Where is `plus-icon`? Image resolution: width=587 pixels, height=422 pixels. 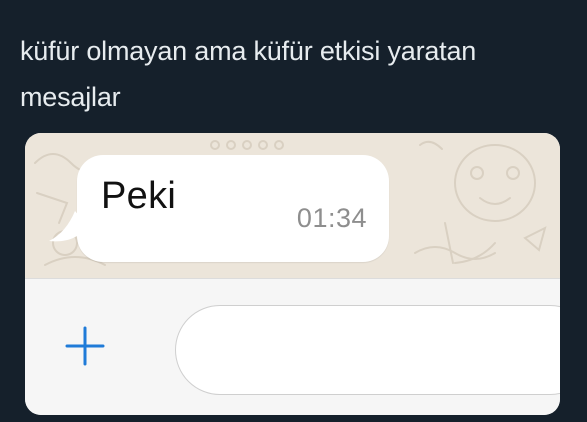
plus-icon is located at coordinates (85, 346).